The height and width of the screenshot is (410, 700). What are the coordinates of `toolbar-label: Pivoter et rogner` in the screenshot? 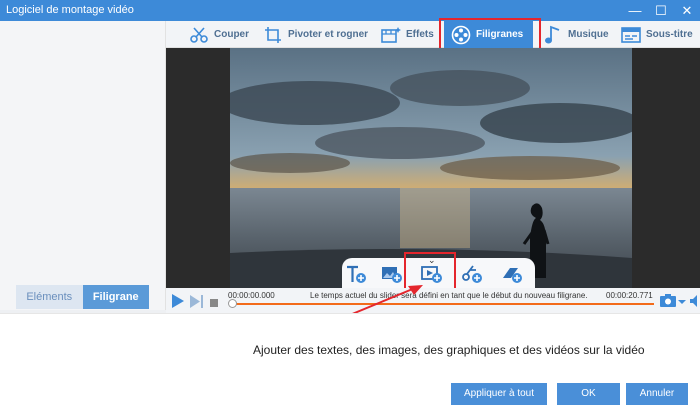 It's located at (328, 34).